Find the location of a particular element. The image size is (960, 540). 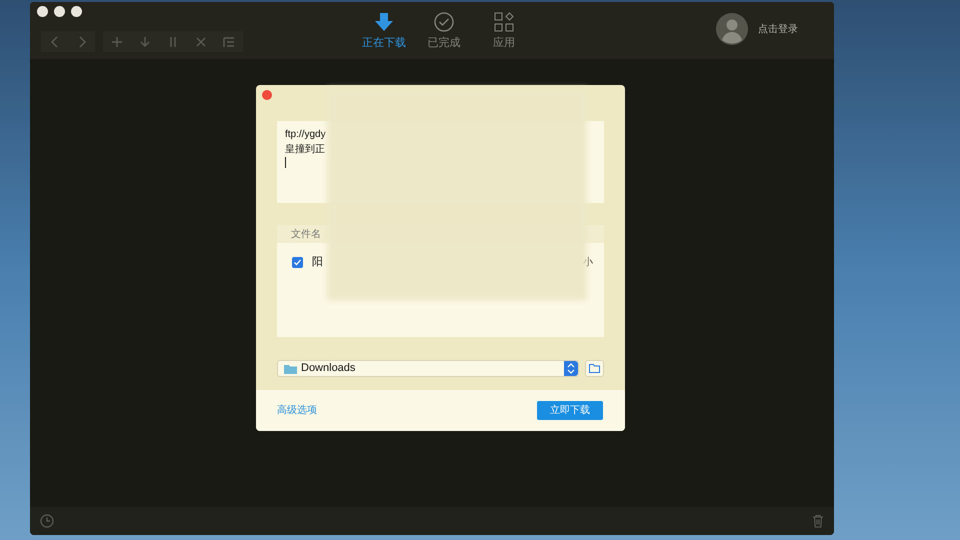

list-button is located at coordinates (229, 41).